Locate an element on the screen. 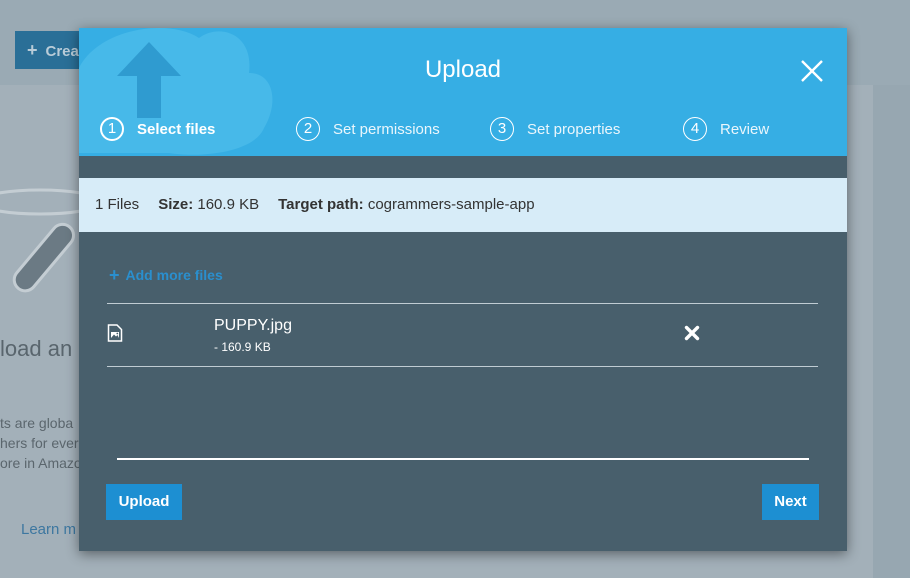 This screenshot has height=578, width=910. target-path-value: cogrammers-sample-app is located at coordinates (451, 204).